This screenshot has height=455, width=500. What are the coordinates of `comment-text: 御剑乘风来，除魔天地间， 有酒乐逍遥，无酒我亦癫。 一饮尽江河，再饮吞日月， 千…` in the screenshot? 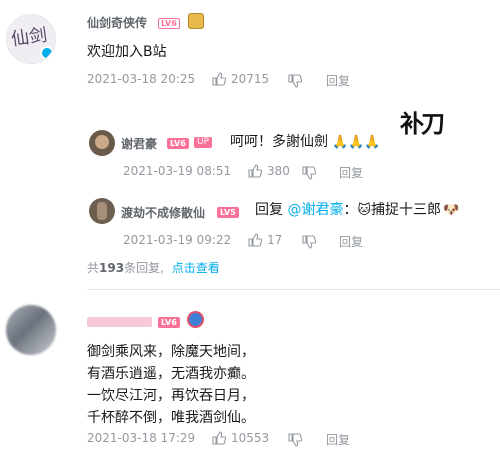 It's located at (171, 385).